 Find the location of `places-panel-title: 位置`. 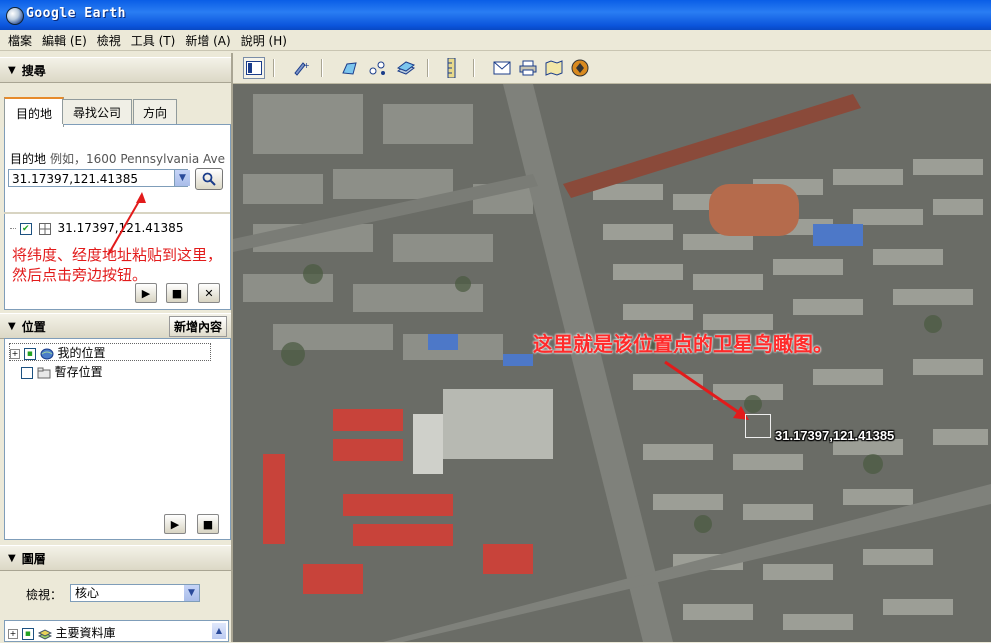

places-panel-title: 位置 is located at coordinates (33, 326).